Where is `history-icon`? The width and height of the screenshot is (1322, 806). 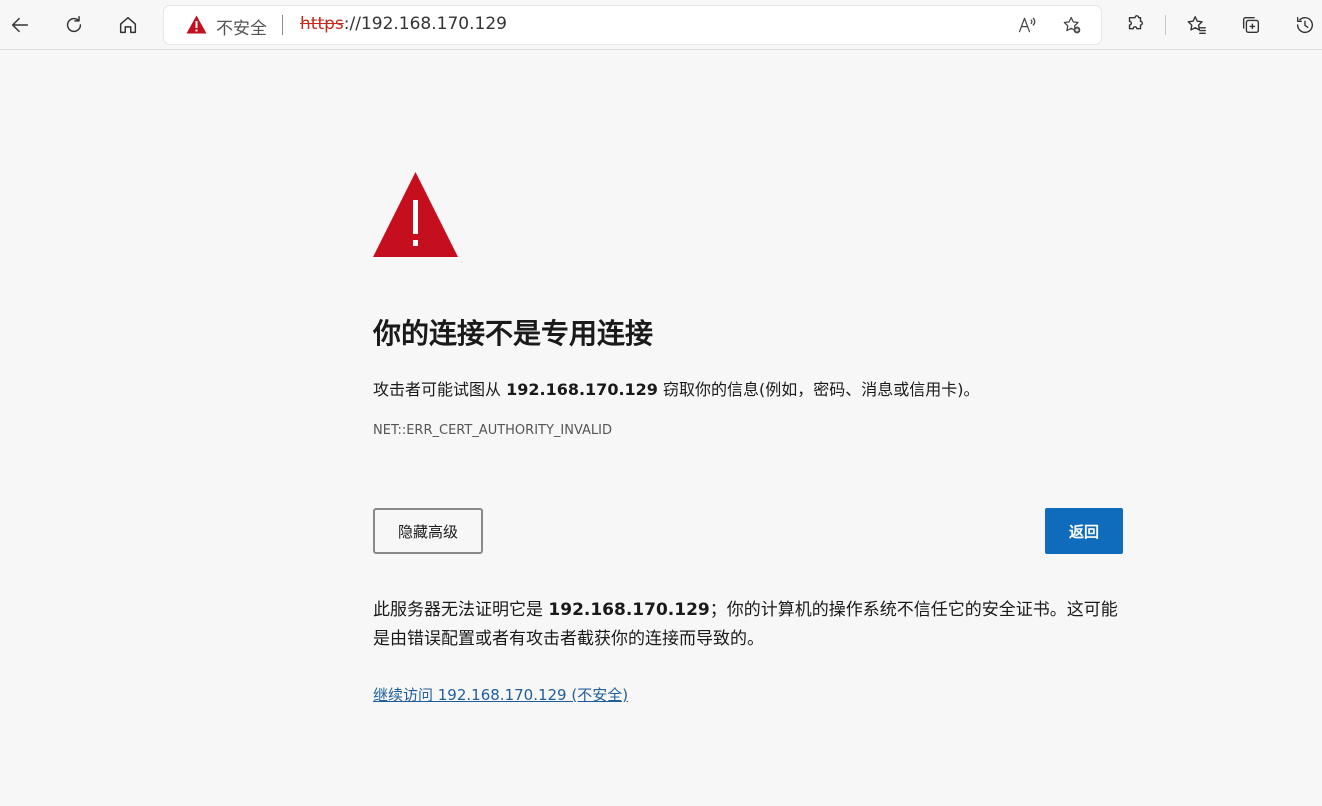 history-icon is located at coordinates (1304, 25).